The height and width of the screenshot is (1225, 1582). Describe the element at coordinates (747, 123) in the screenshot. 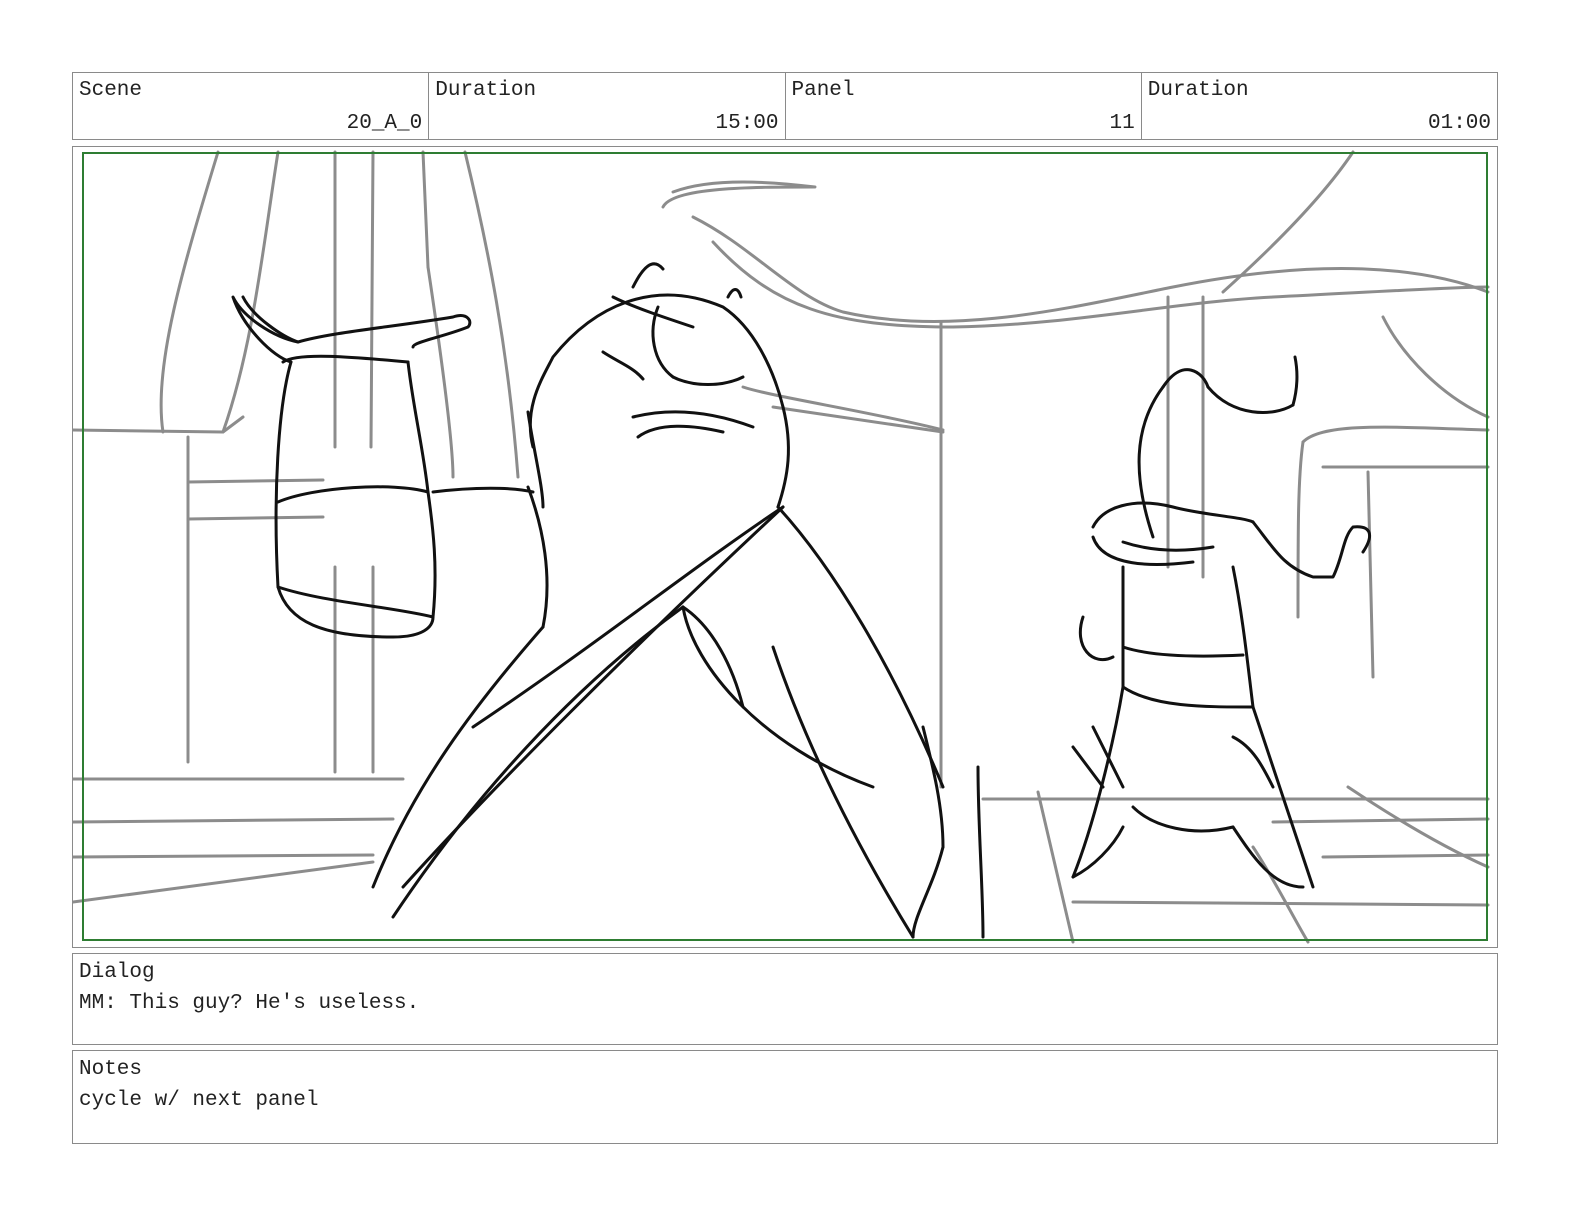

I see `scene-duration-value: 15:00` at that location.